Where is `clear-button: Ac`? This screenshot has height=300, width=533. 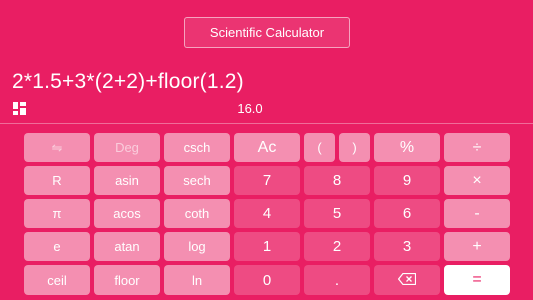 clear-button: Ac is located at coordinates (267, 147).